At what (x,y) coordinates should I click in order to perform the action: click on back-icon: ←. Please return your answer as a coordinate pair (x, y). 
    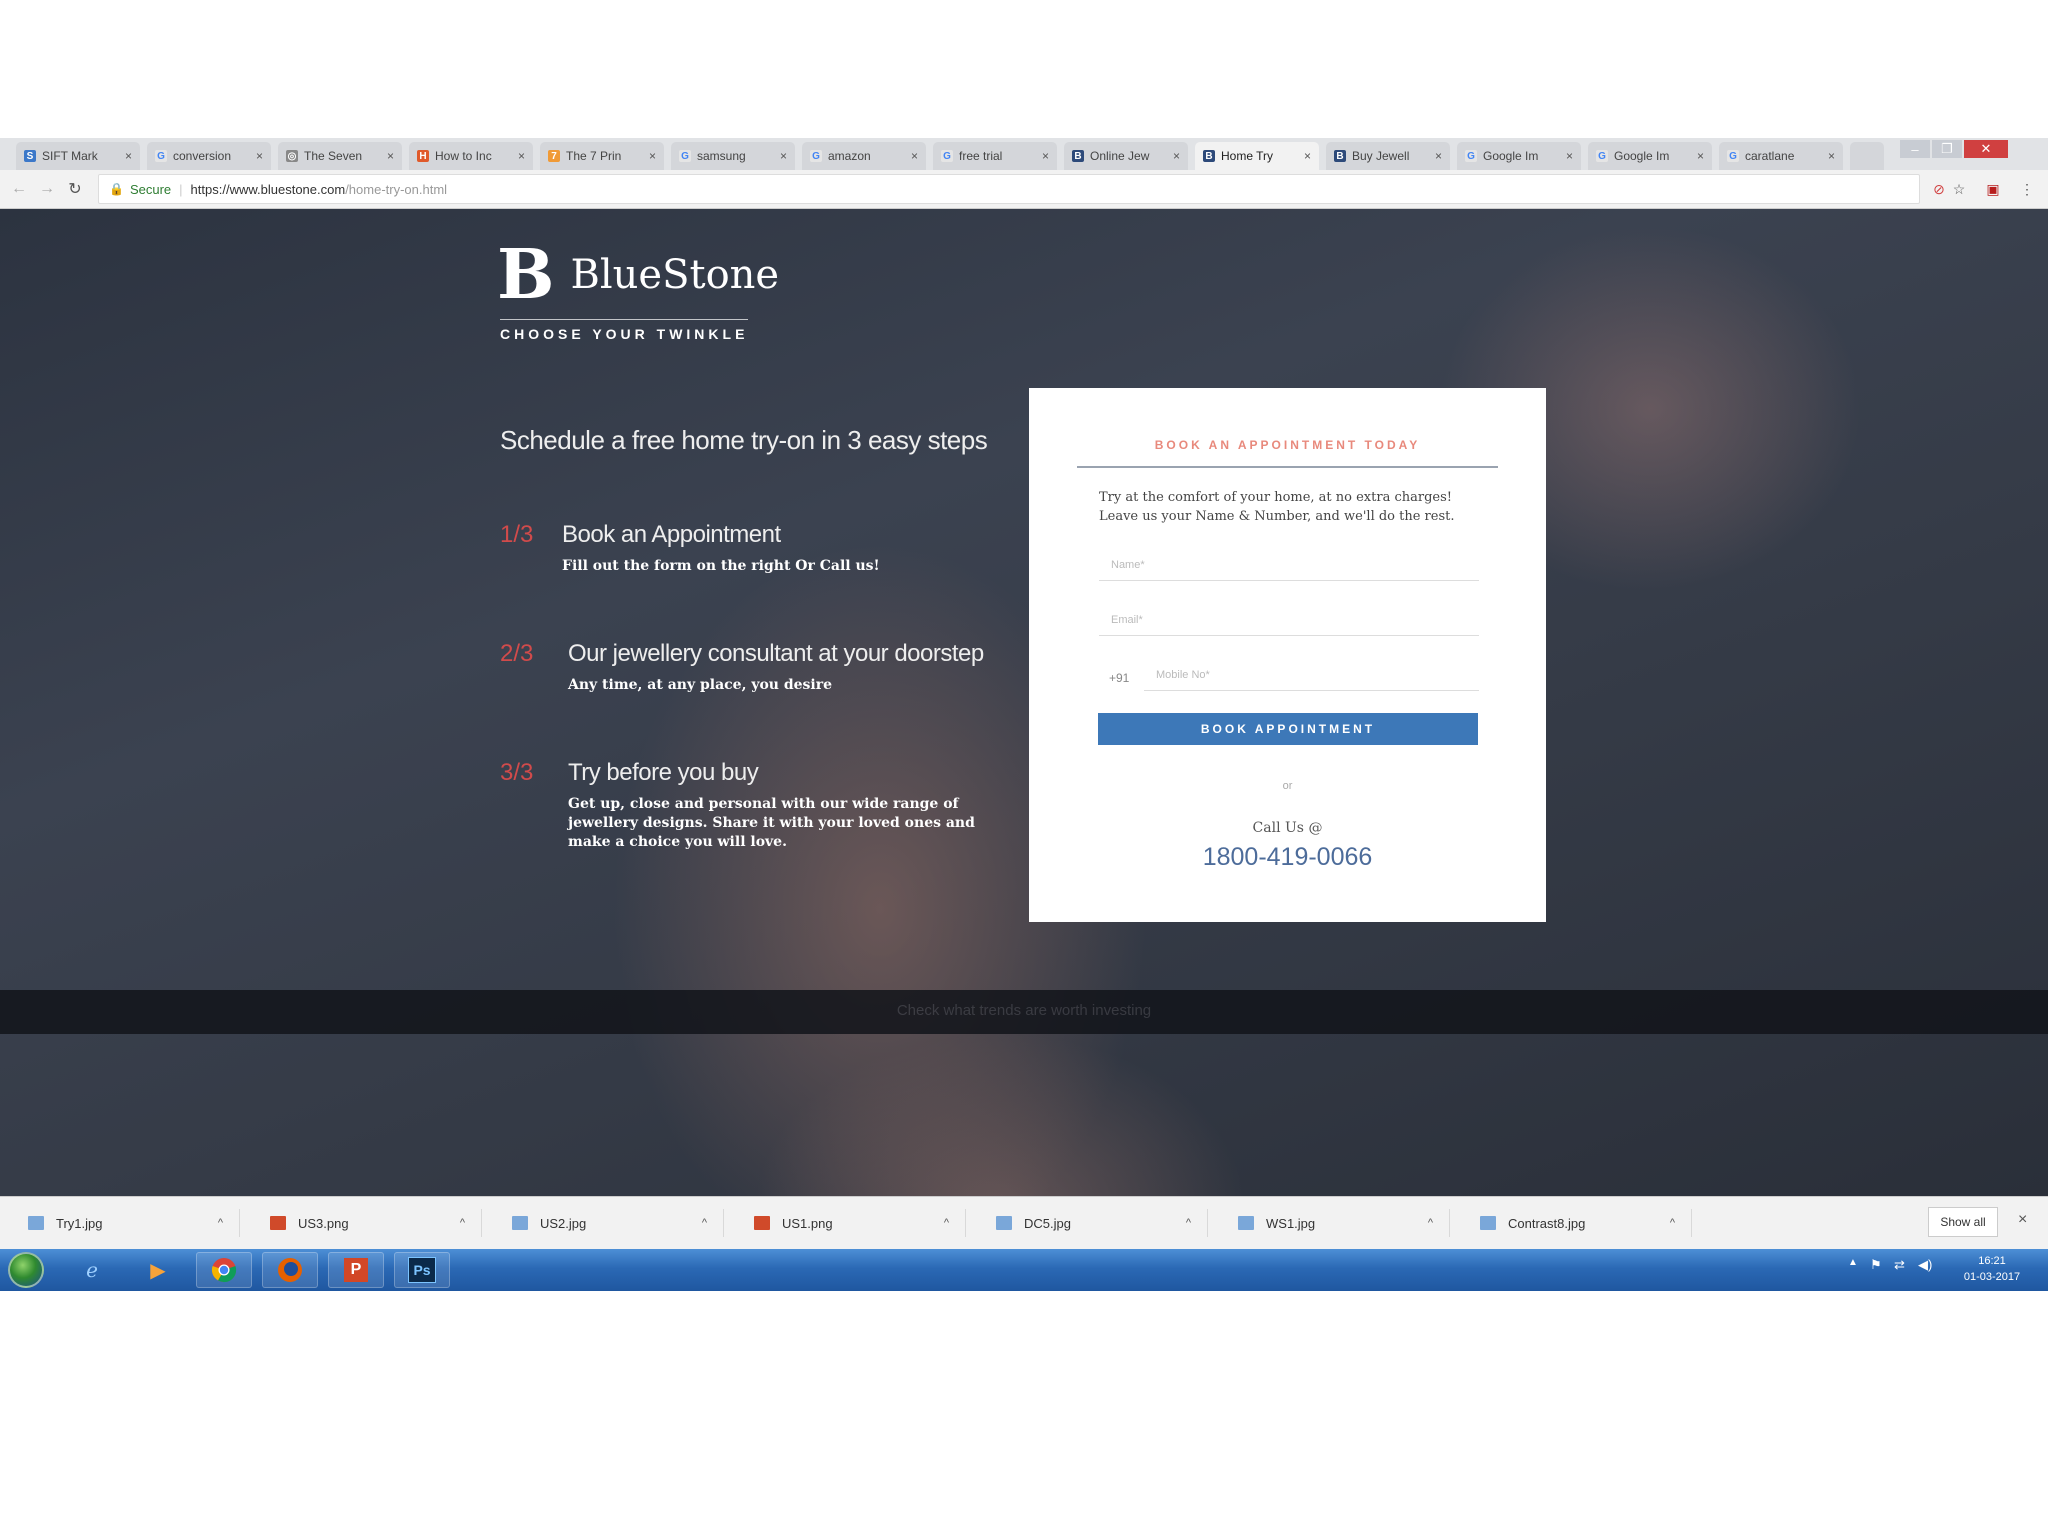
    Looking at the image, I should click on (19, 189).